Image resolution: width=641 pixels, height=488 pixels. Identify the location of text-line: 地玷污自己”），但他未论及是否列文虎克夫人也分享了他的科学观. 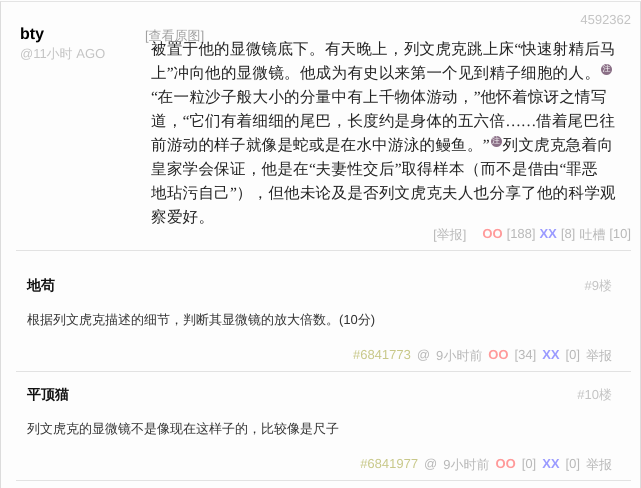
(383, 194).